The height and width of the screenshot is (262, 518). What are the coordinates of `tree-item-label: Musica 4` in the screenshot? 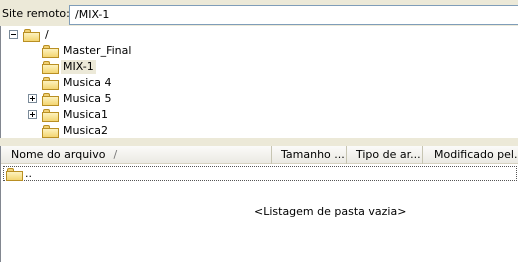 It's located at (87, 82).